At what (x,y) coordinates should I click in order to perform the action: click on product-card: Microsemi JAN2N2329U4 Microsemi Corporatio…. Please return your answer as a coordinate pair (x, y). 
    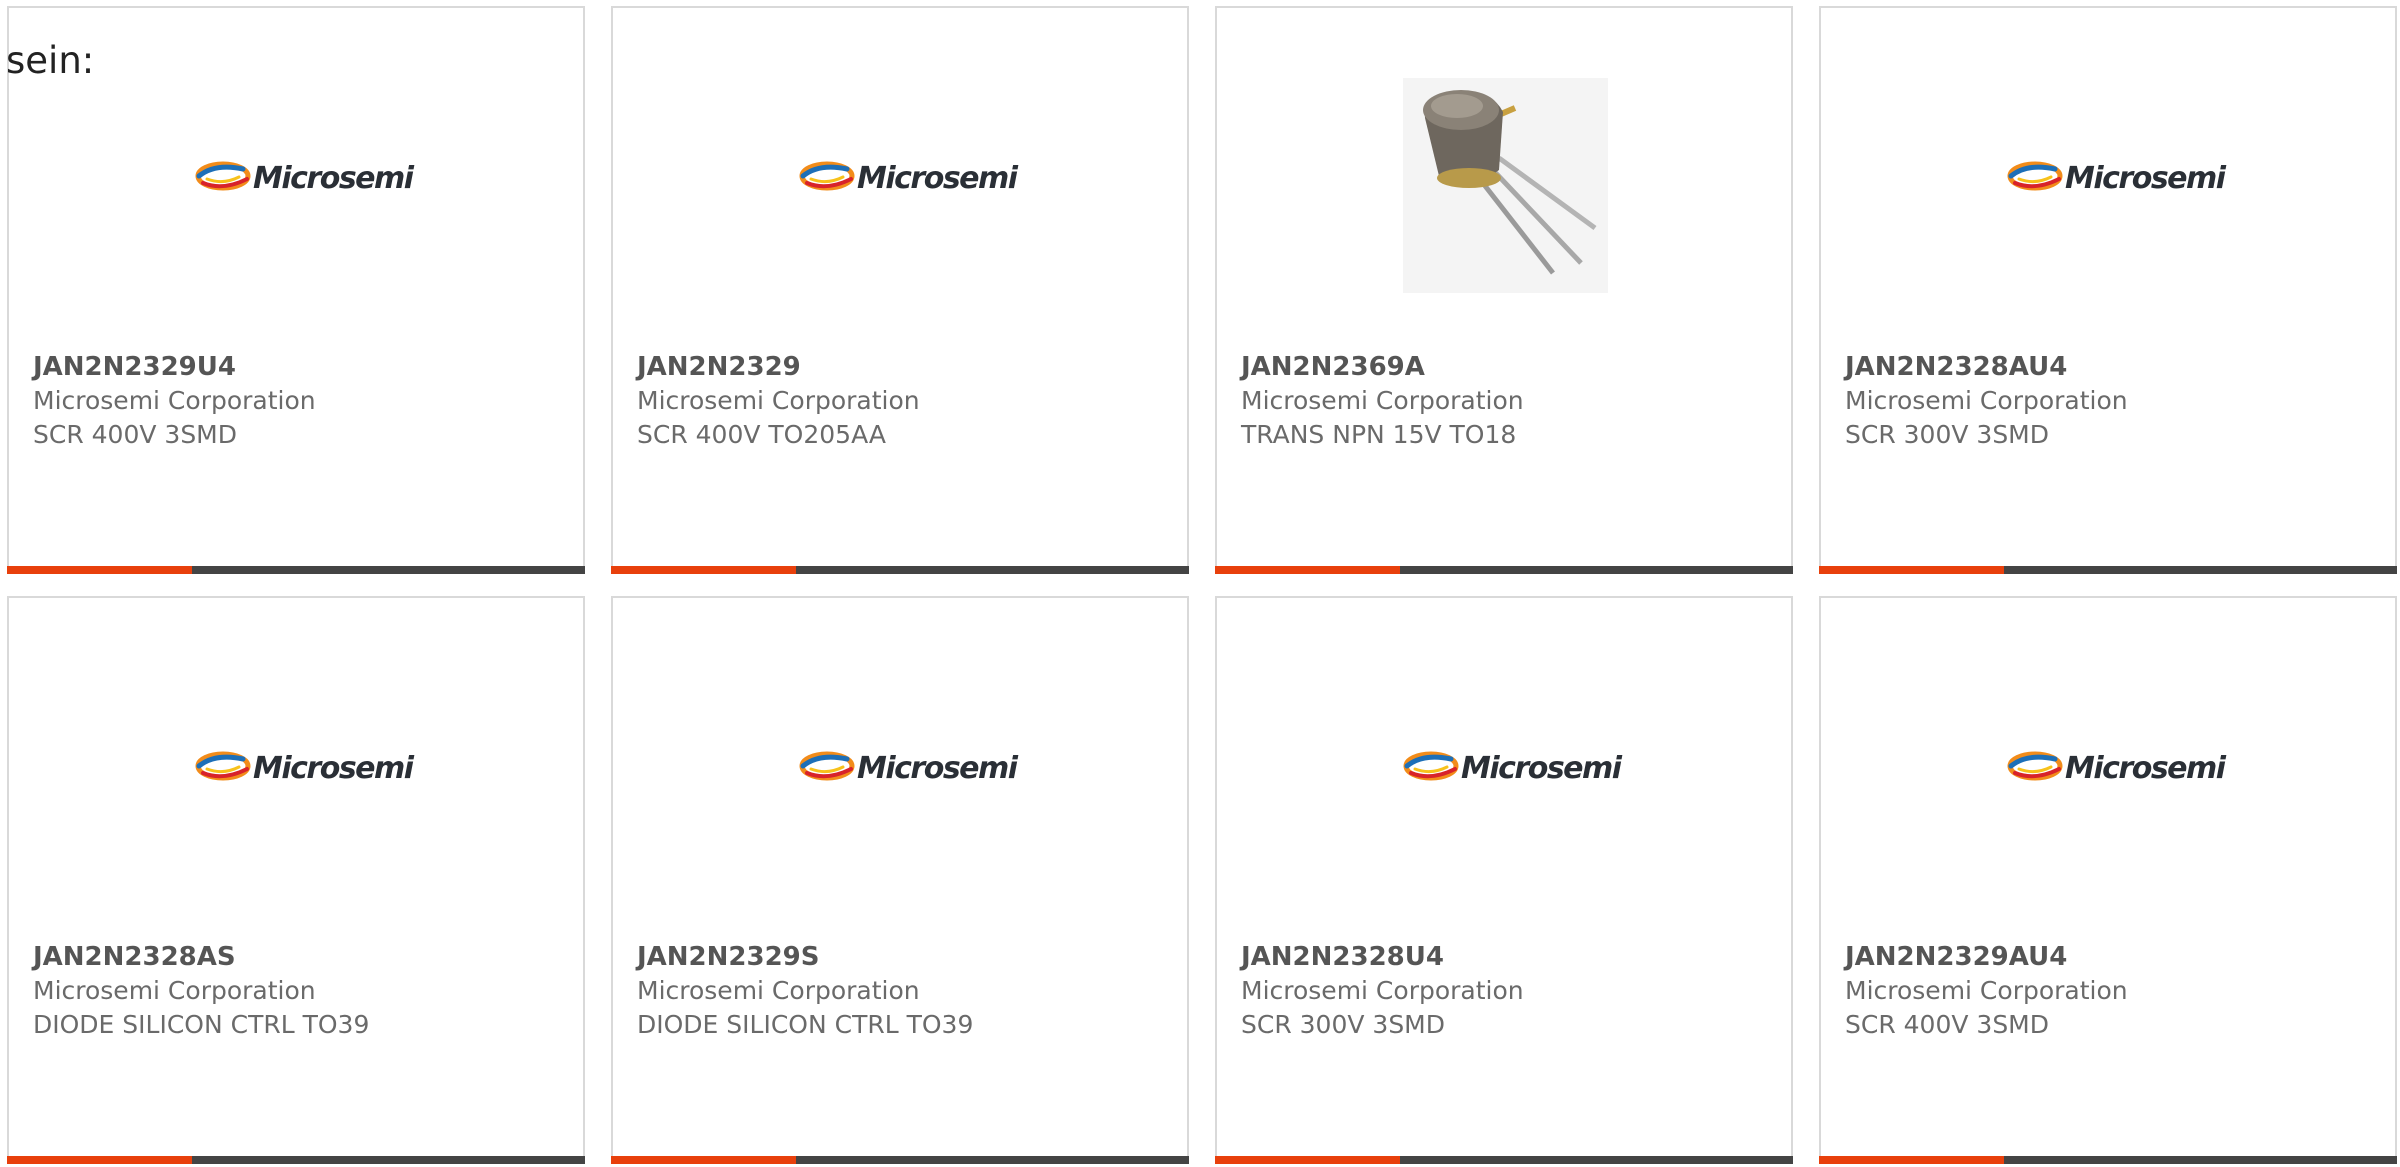
    Looking at the image, I should click on (296, 290).